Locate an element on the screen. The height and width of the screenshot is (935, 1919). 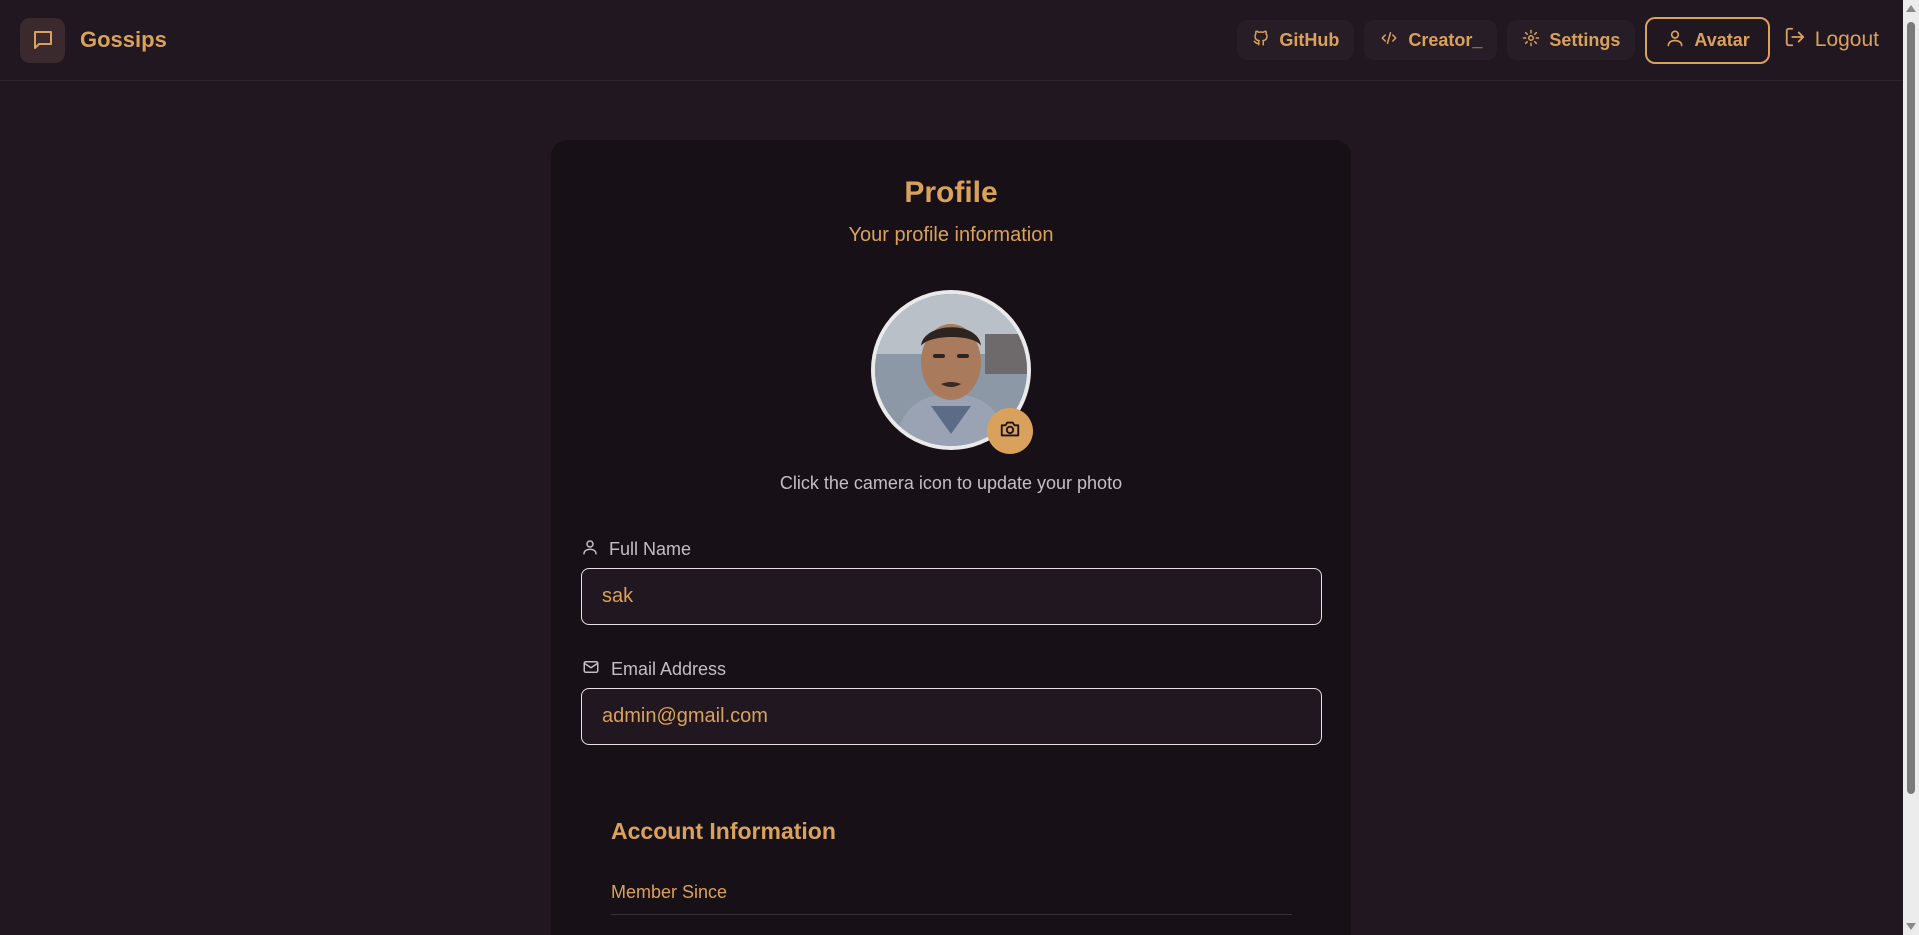
github-button: GitHub is located at coordinates (1296, 40).